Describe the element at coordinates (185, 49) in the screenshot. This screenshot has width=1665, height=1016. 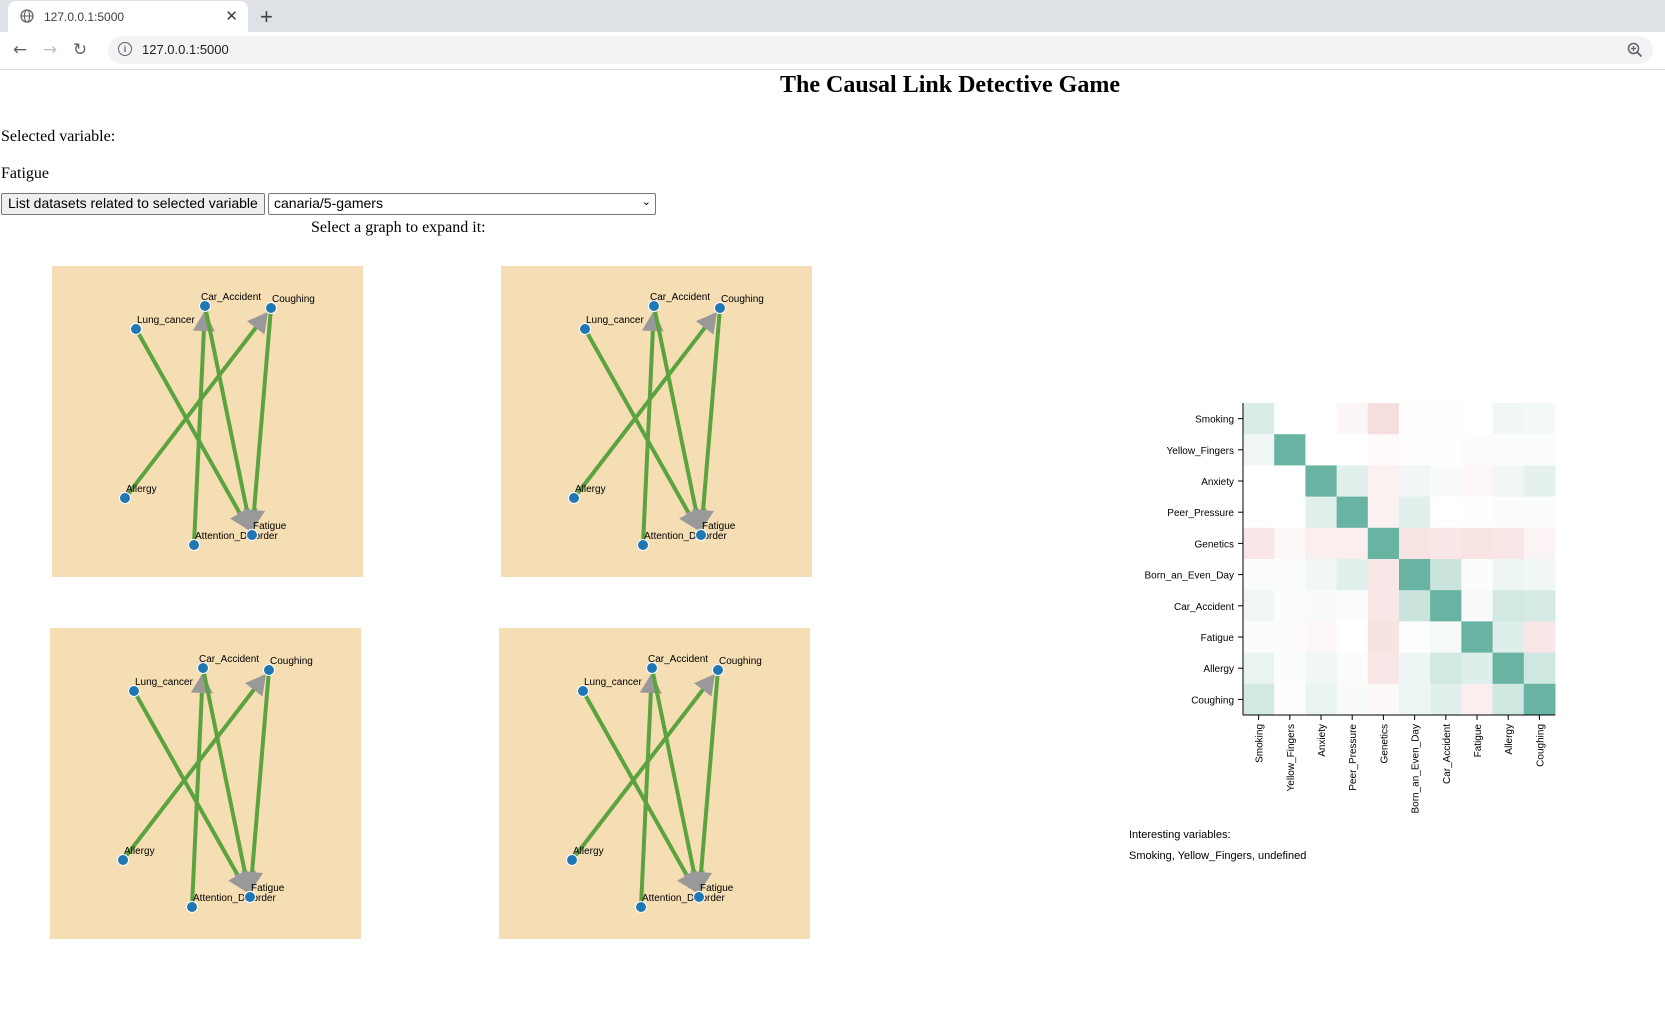
I see `url-text: 127.0.0.1:5000` at that location.